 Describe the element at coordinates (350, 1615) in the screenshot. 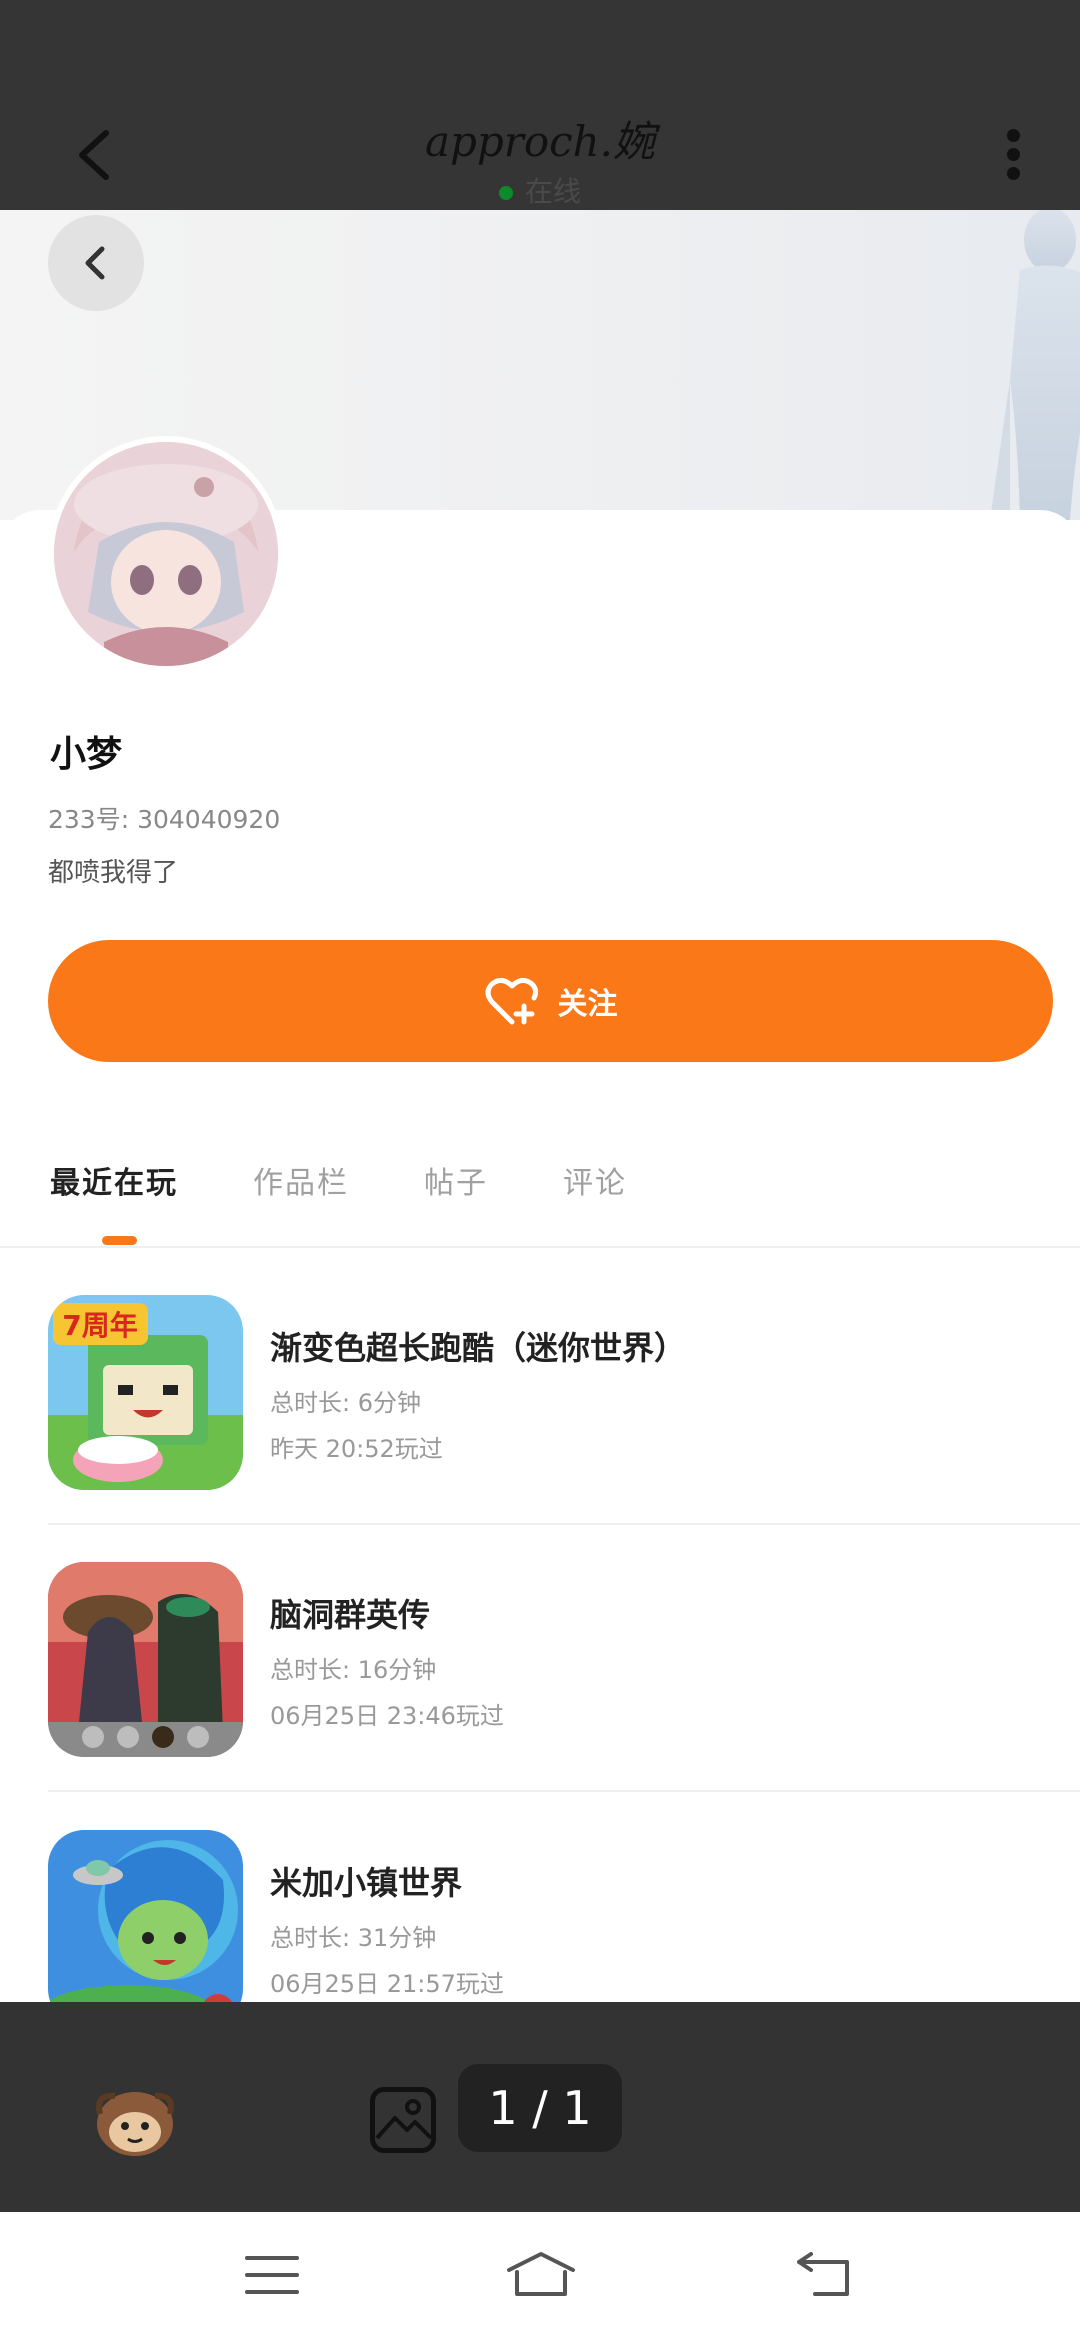

I see `game-title: 脑洞群英传` at that location.